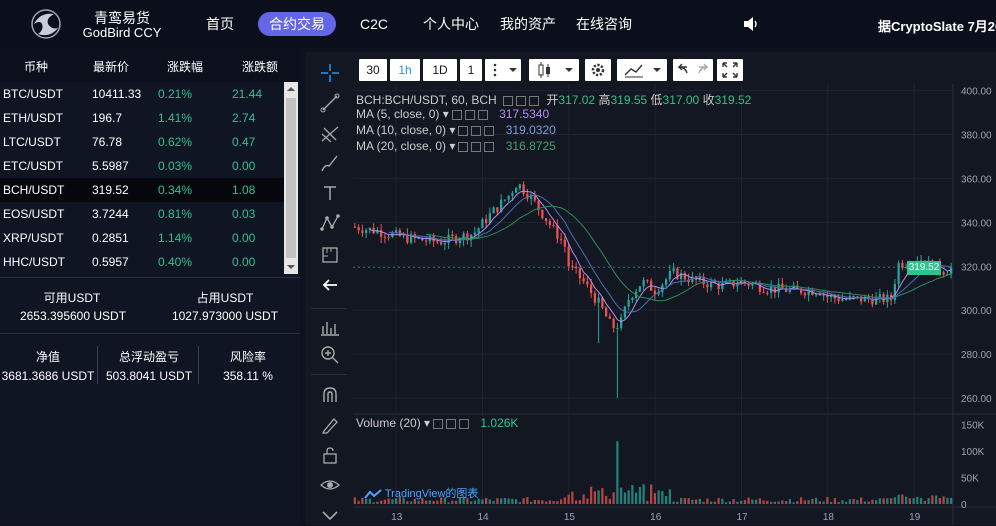 The image size is (996, 526). Describe the element at coordinates (142, 94) in the screenshot. I see `market-row-btc-usdt: BTC/USDT 10411.33 0.21% 21.44` at that location.